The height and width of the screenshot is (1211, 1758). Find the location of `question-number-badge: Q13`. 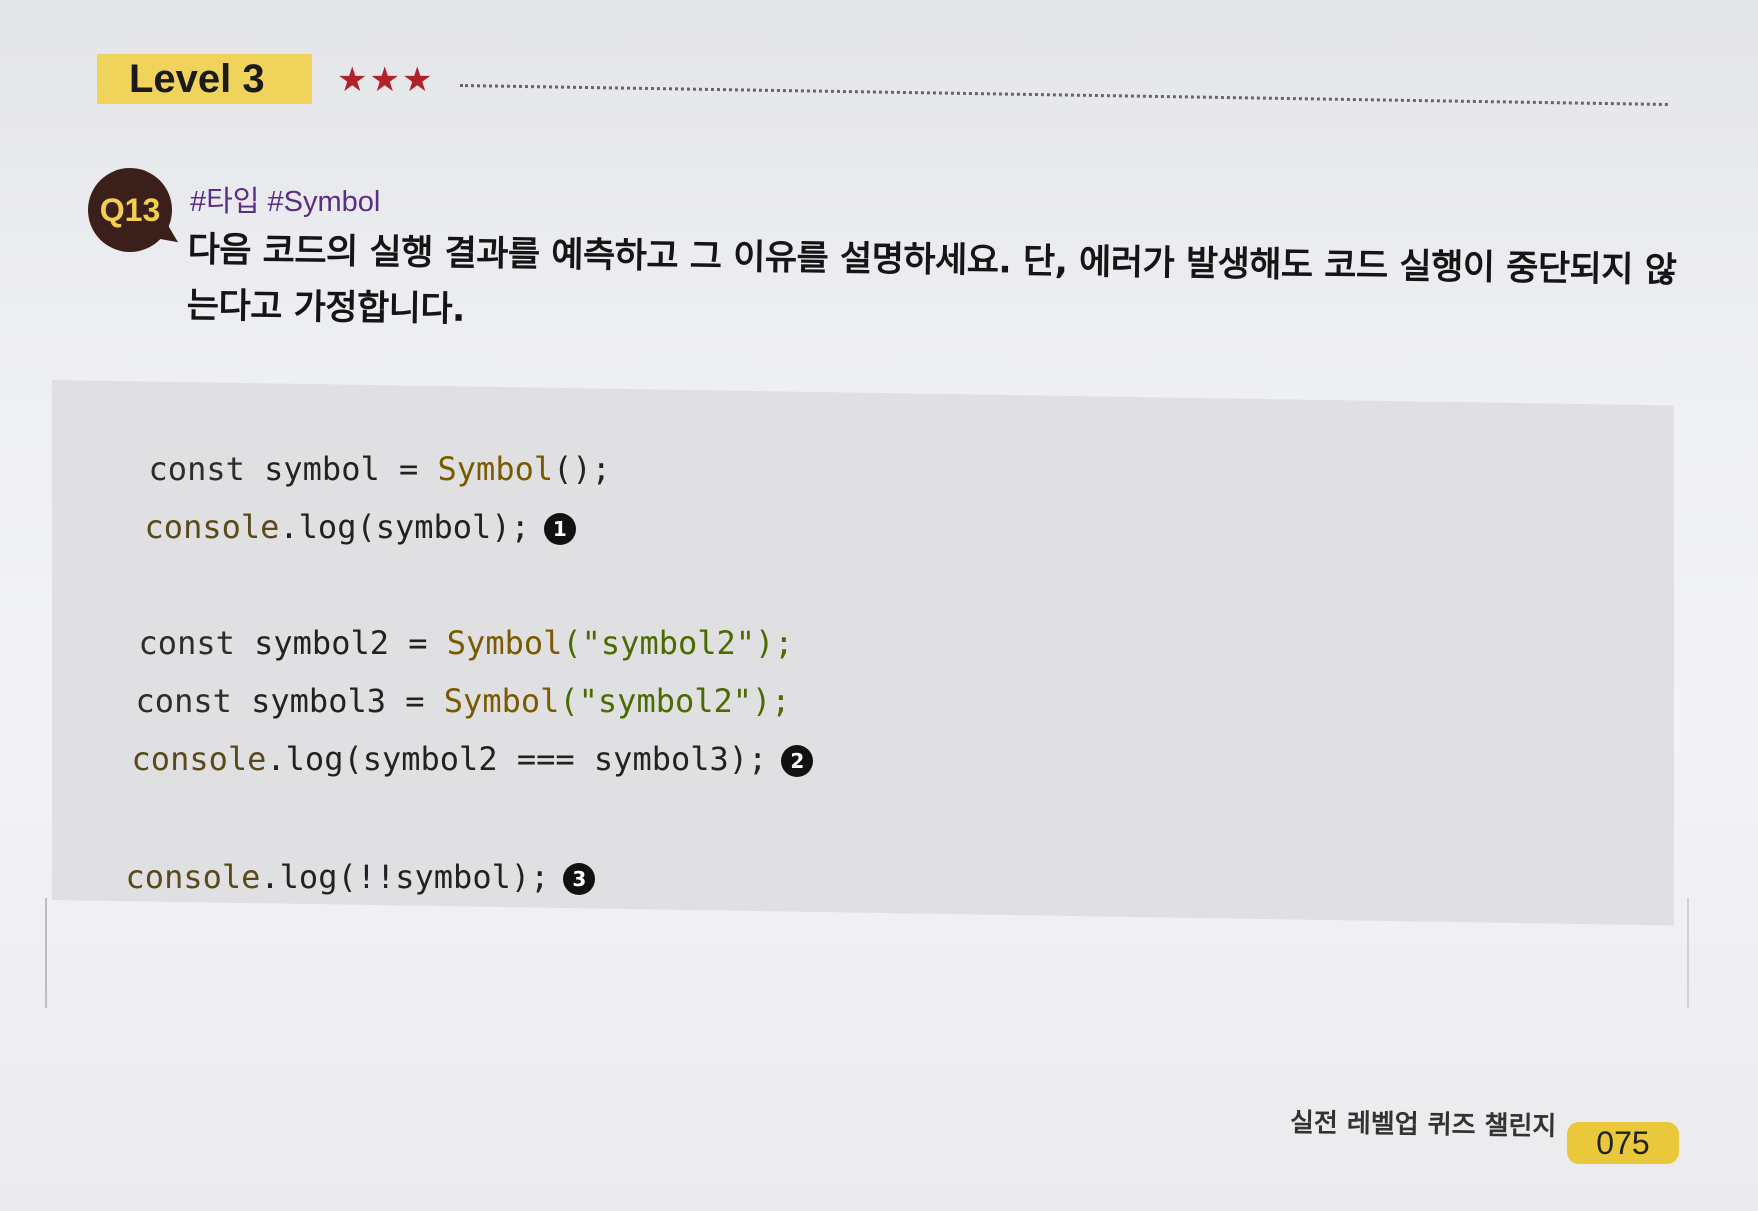

question-number-badge: Q13 is located at coordinates (130, 210).